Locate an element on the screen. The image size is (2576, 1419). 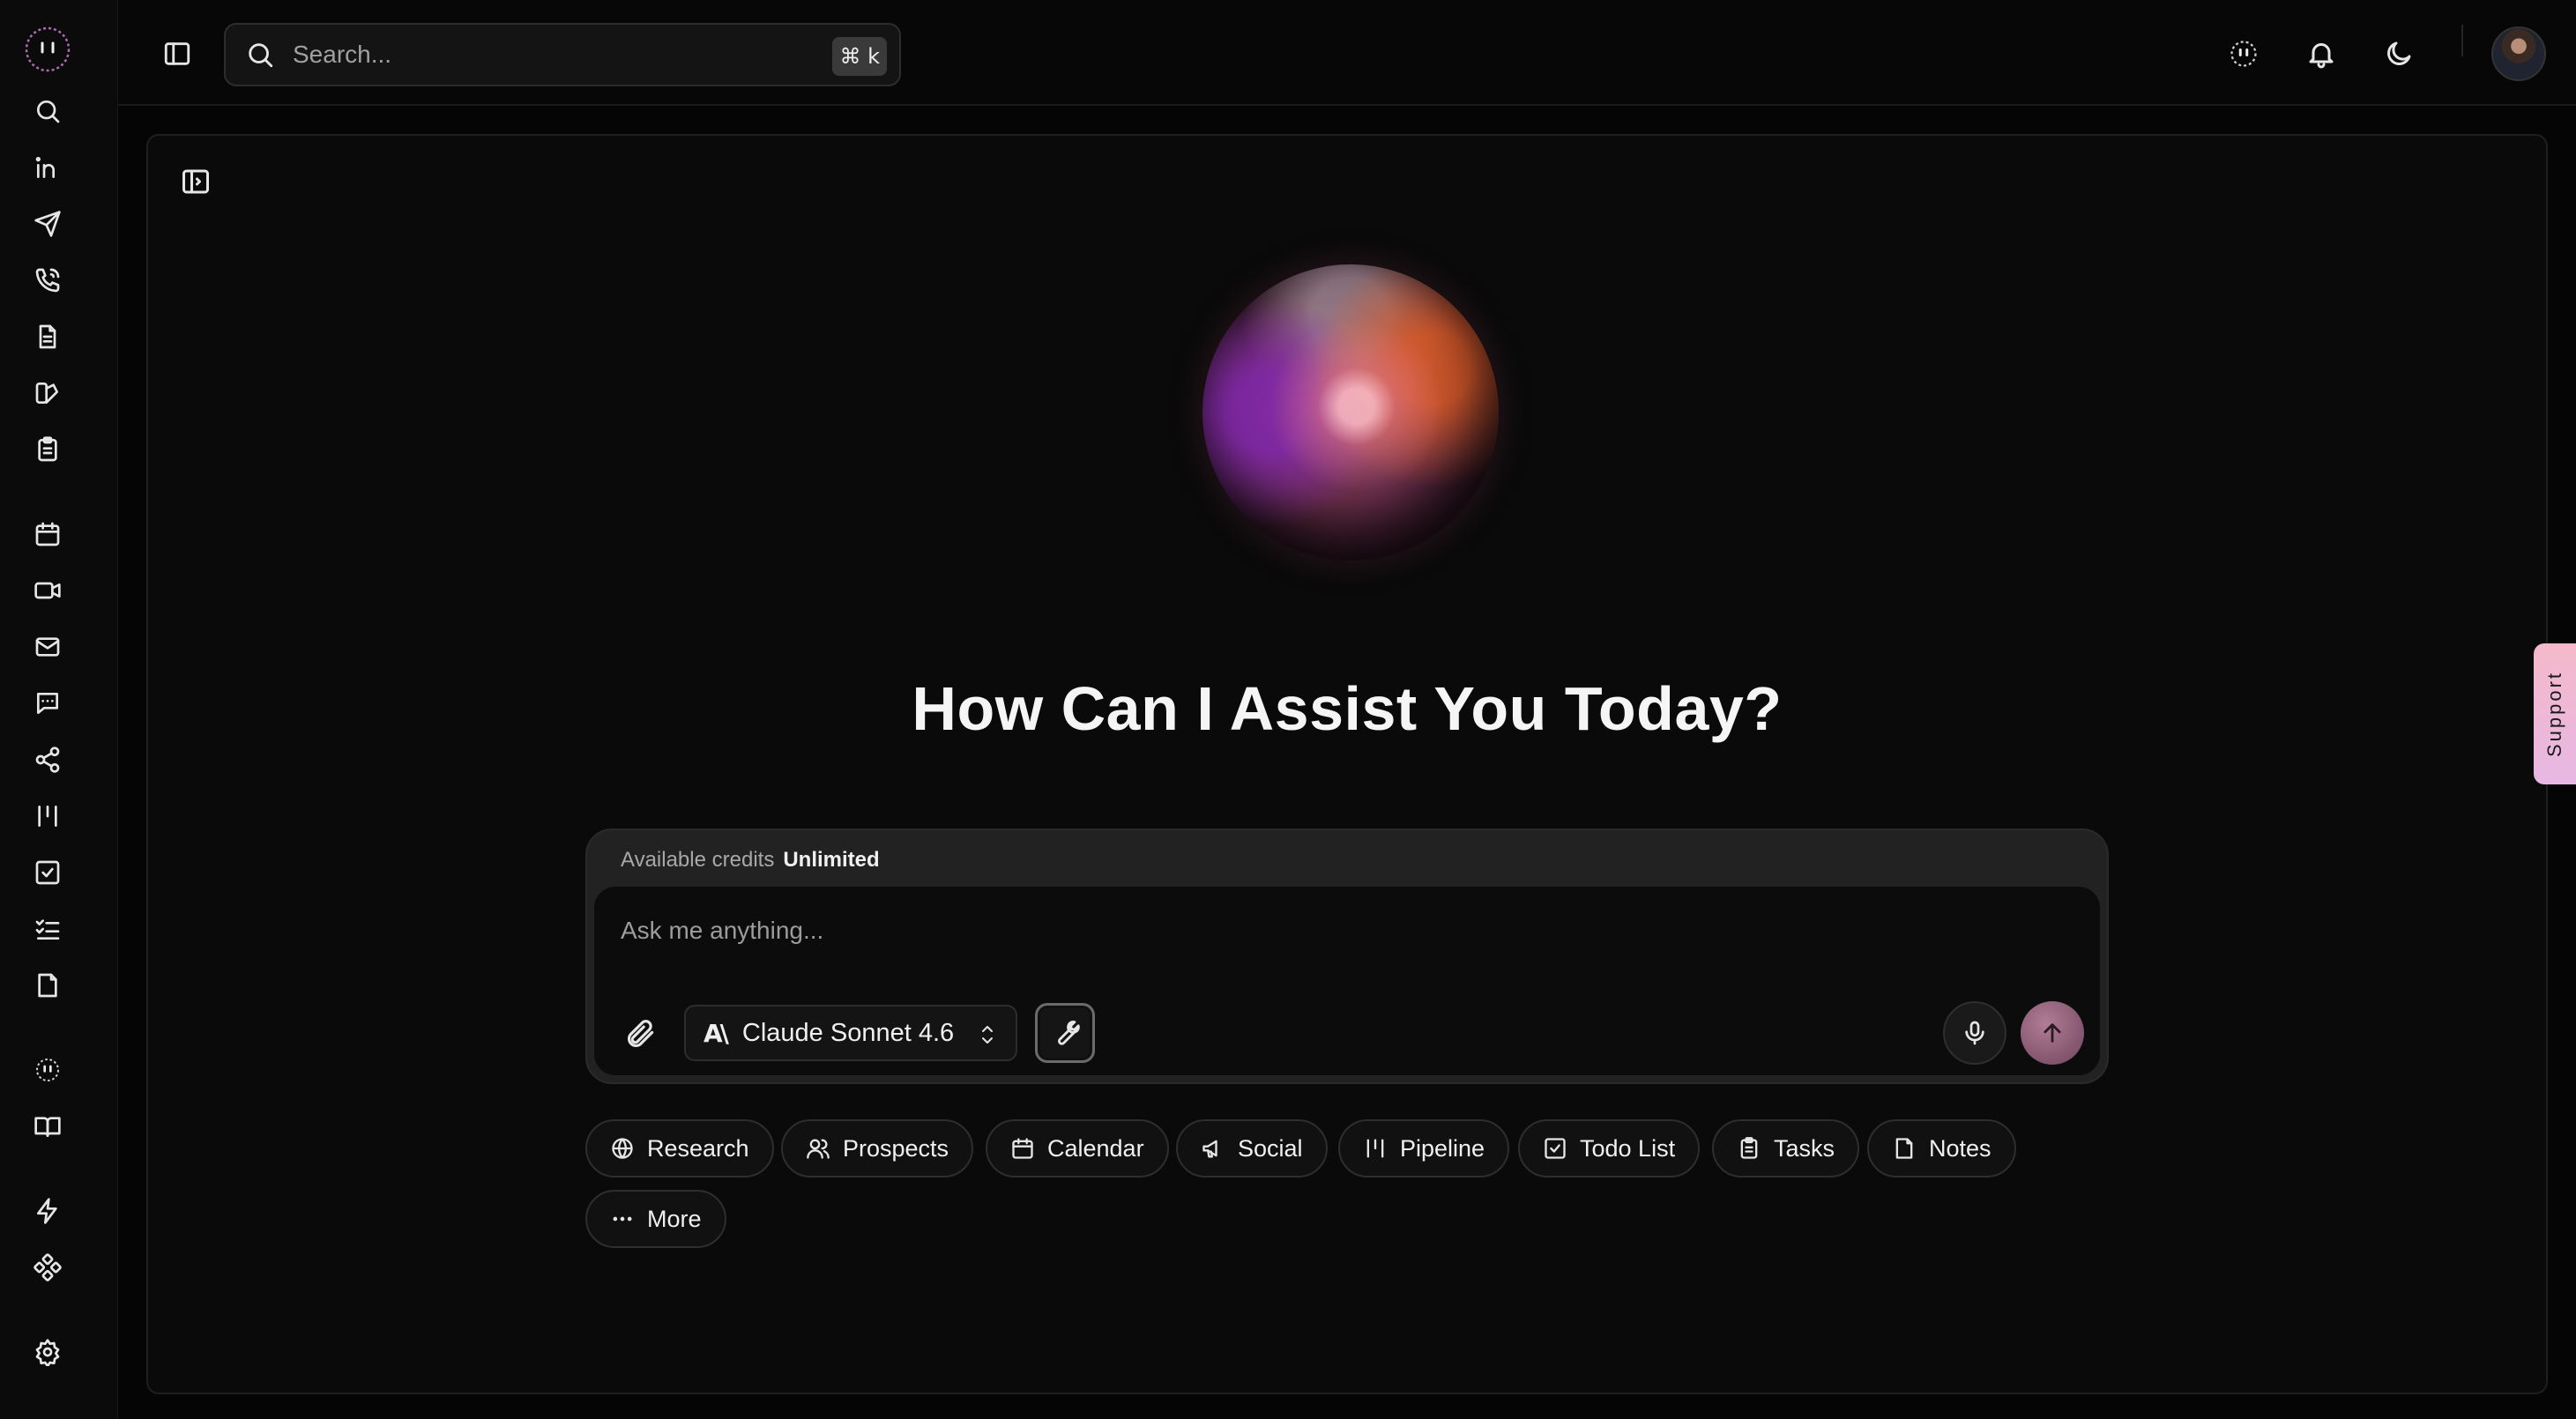
sidebar-item-notes is located at coordinates (47, 985).